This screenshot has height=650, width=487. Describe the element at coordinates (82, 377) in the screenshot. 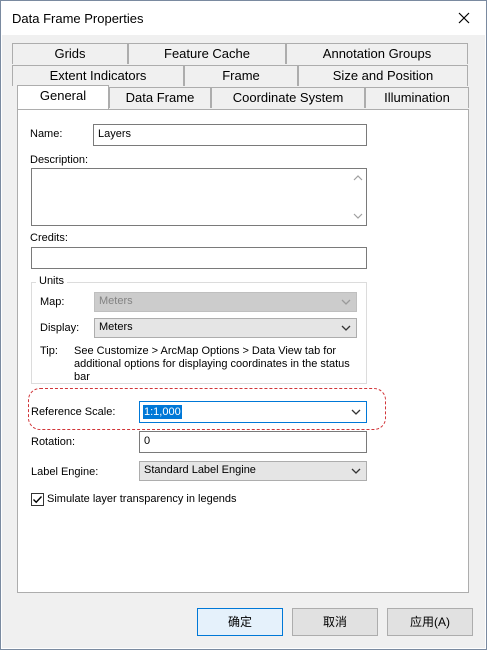

I see `tip-text-line3: bar` at that location.